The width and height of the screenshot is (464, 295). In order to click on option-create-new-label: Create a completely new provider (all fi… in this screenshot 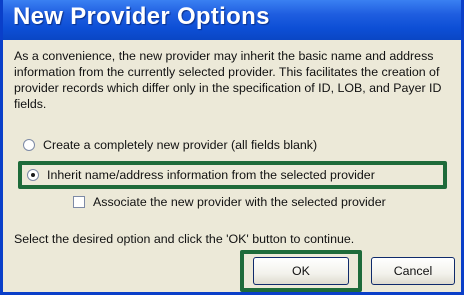, I will do `click(180, 145)`.